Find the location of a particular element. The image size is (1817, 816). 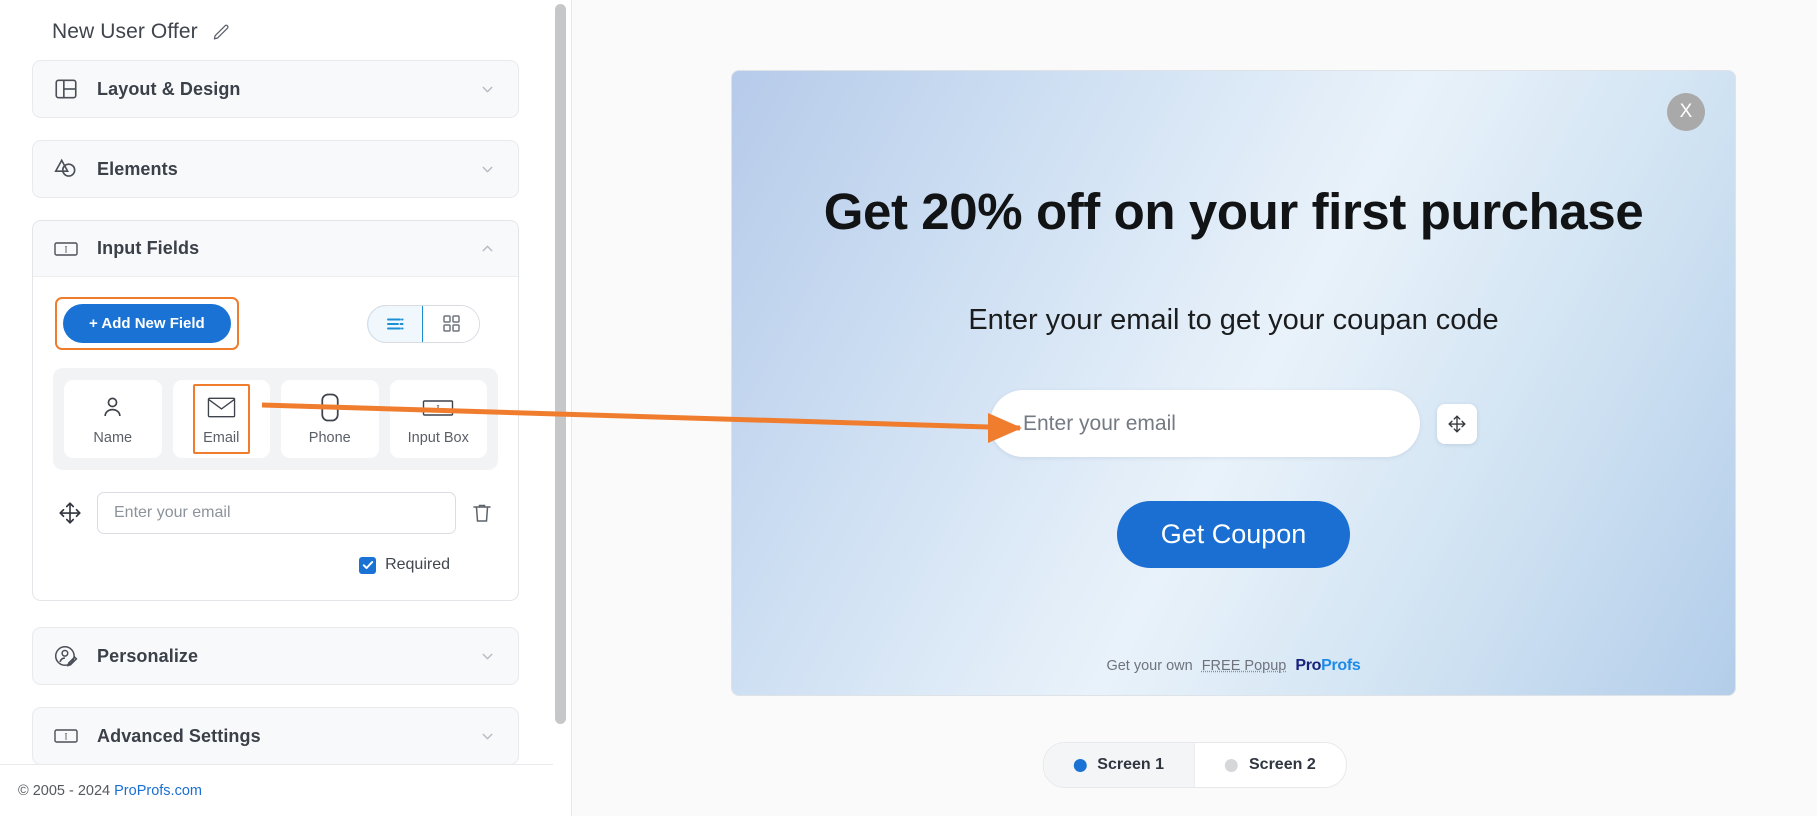

field-type-input-box: I Input Box is located at coordinates (438, 419).